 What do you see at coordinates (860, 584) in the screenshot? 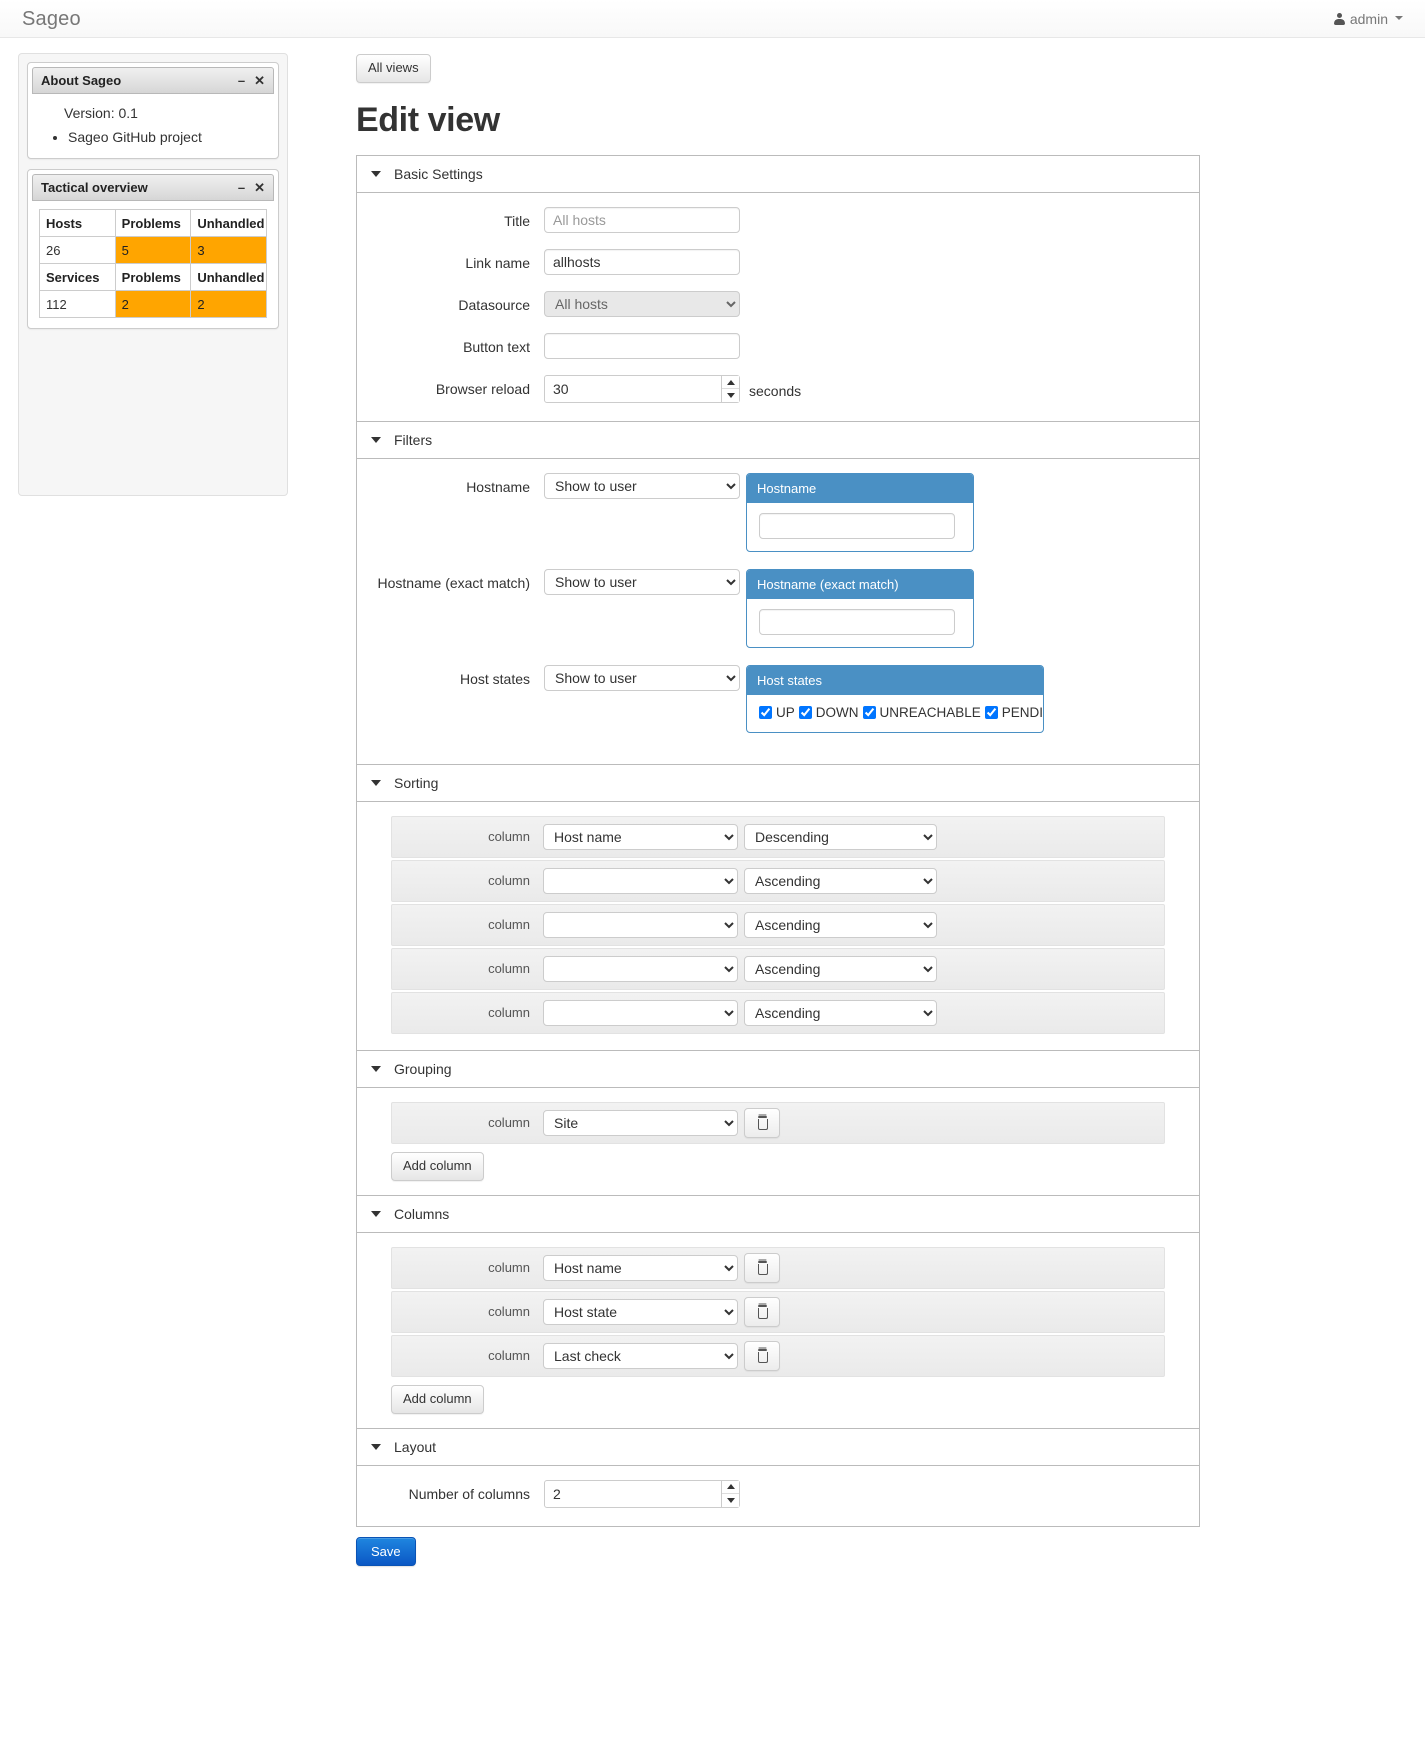
I see `filter-panel-hostname-exact-title: Hostname (exact match)` at bounding box center [860, 584].